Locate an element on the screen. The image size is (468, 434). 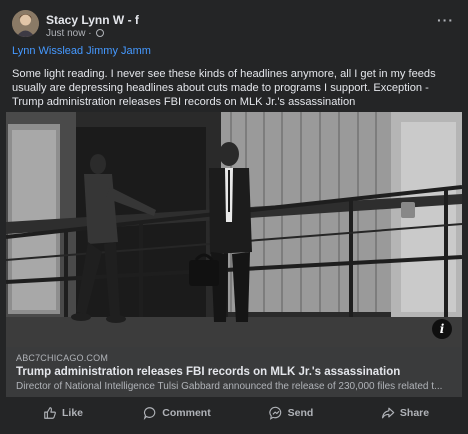
post-actions: Like Comment Send Share is located at coordinates (234, 413).